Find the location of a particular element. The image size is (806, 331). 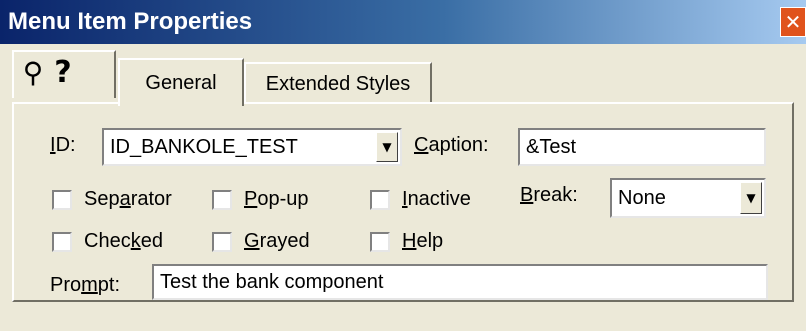

tab-general: General is located at coordinates (181, 82).